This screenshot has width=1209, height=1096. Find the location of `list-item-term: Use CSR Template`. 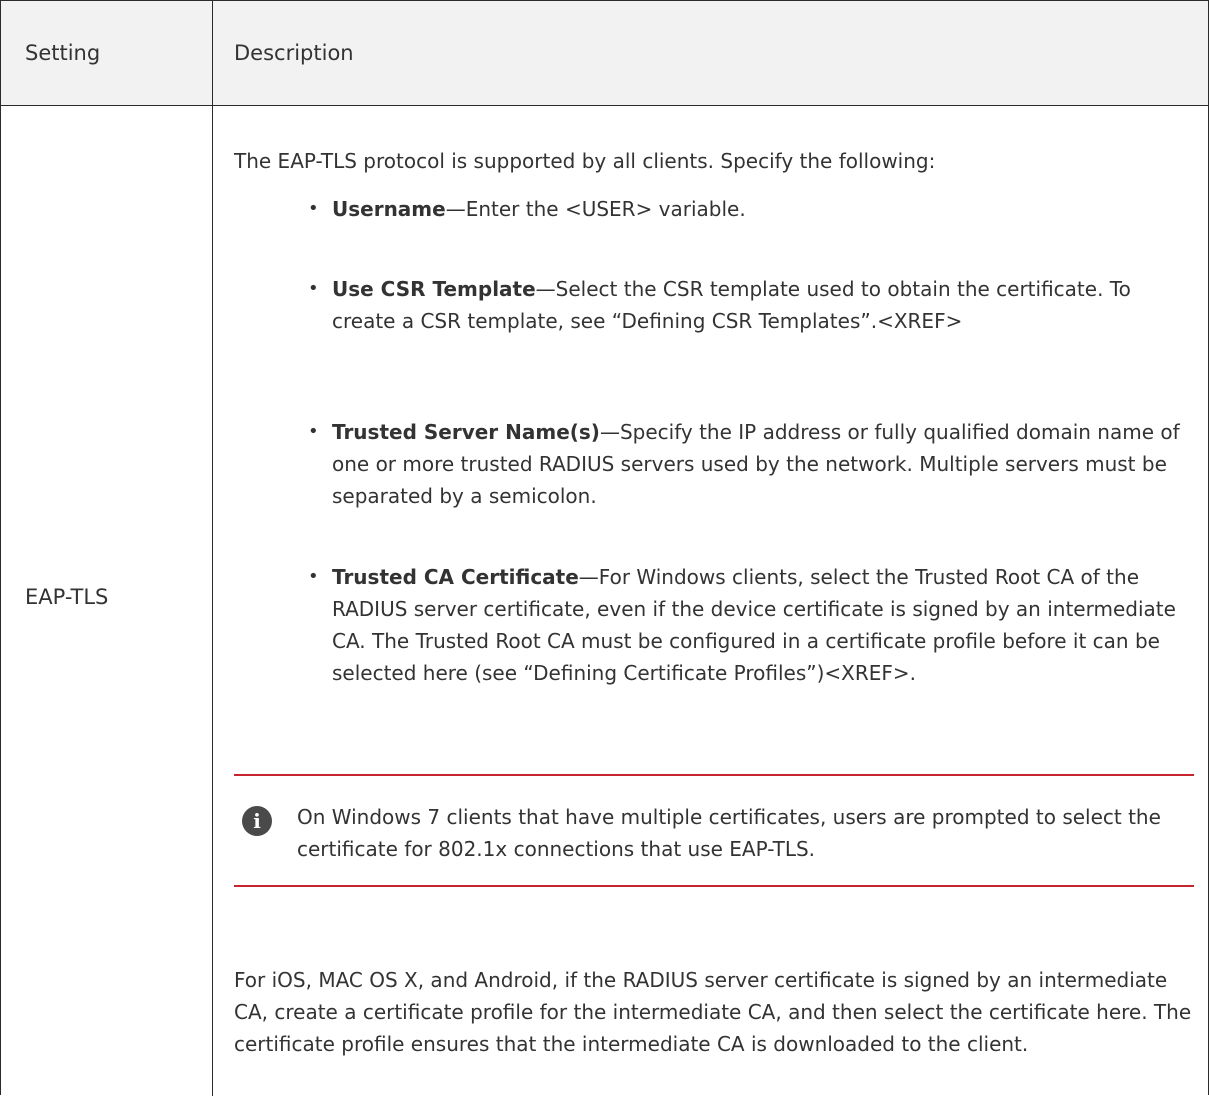

list-item-term: Use CSR Template is located at coordinates (434, 289).